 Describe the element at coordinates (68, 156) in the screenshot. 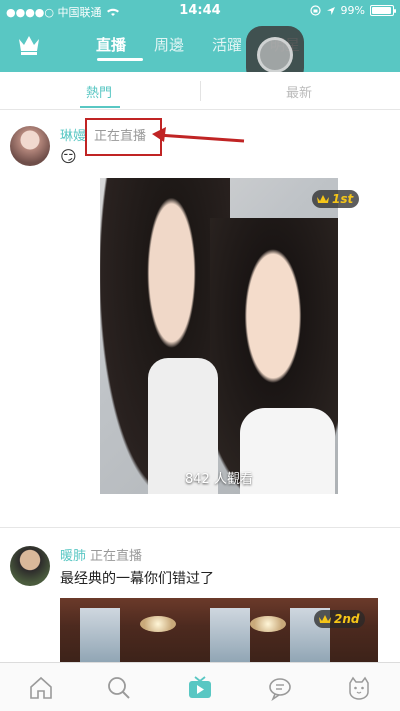

I see `post-emoji: 😏` at that location.